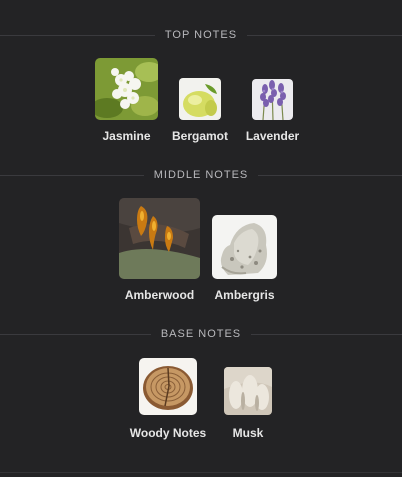 The image size is (402, 477). Describe the element at coordinates (201, 472) in the screenshot. I see `bottom-divider` at that location.